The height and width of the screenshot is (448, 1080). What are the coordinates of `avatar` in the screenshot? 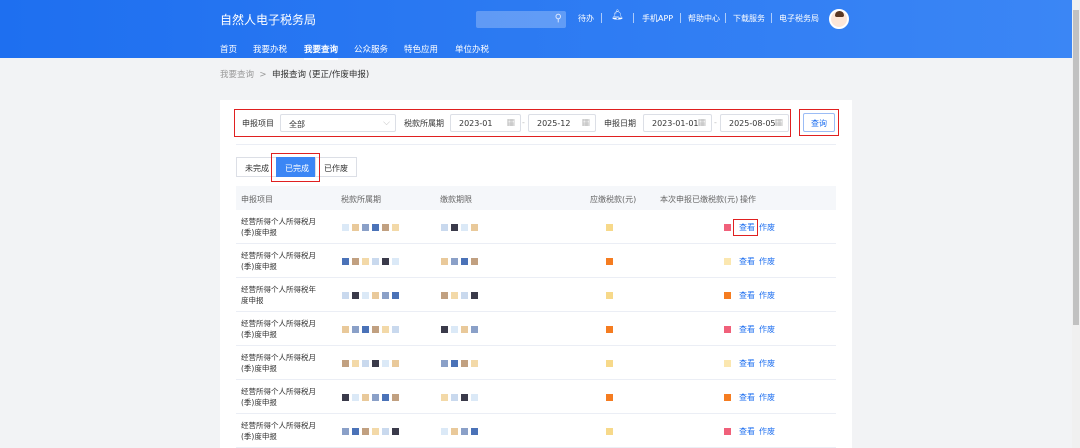 It's located at (839, 19).